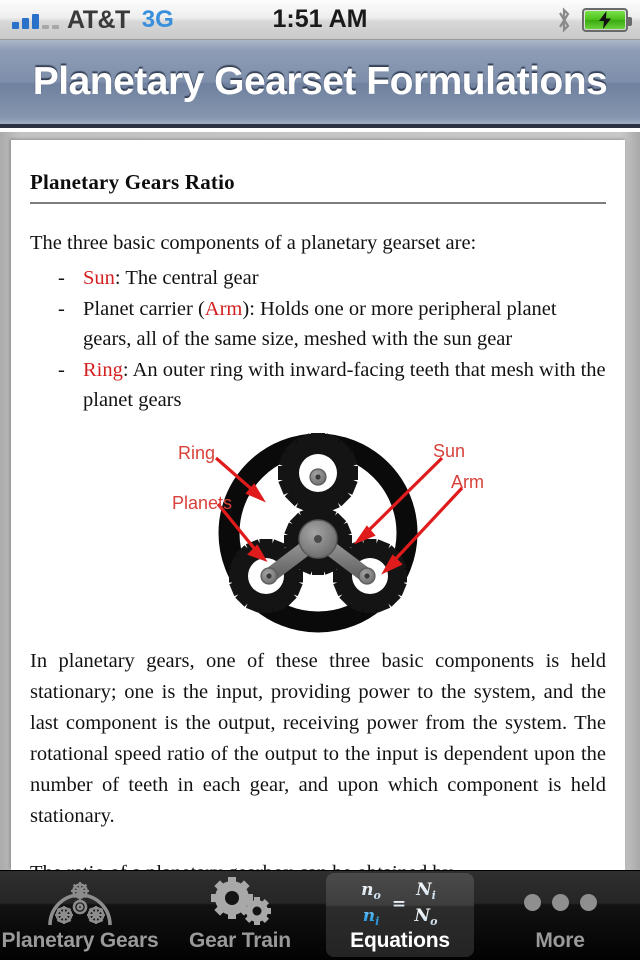  Describe the element at coordinates (425, 891) in the screenshot. I see `svg-text: Ni` at that location.